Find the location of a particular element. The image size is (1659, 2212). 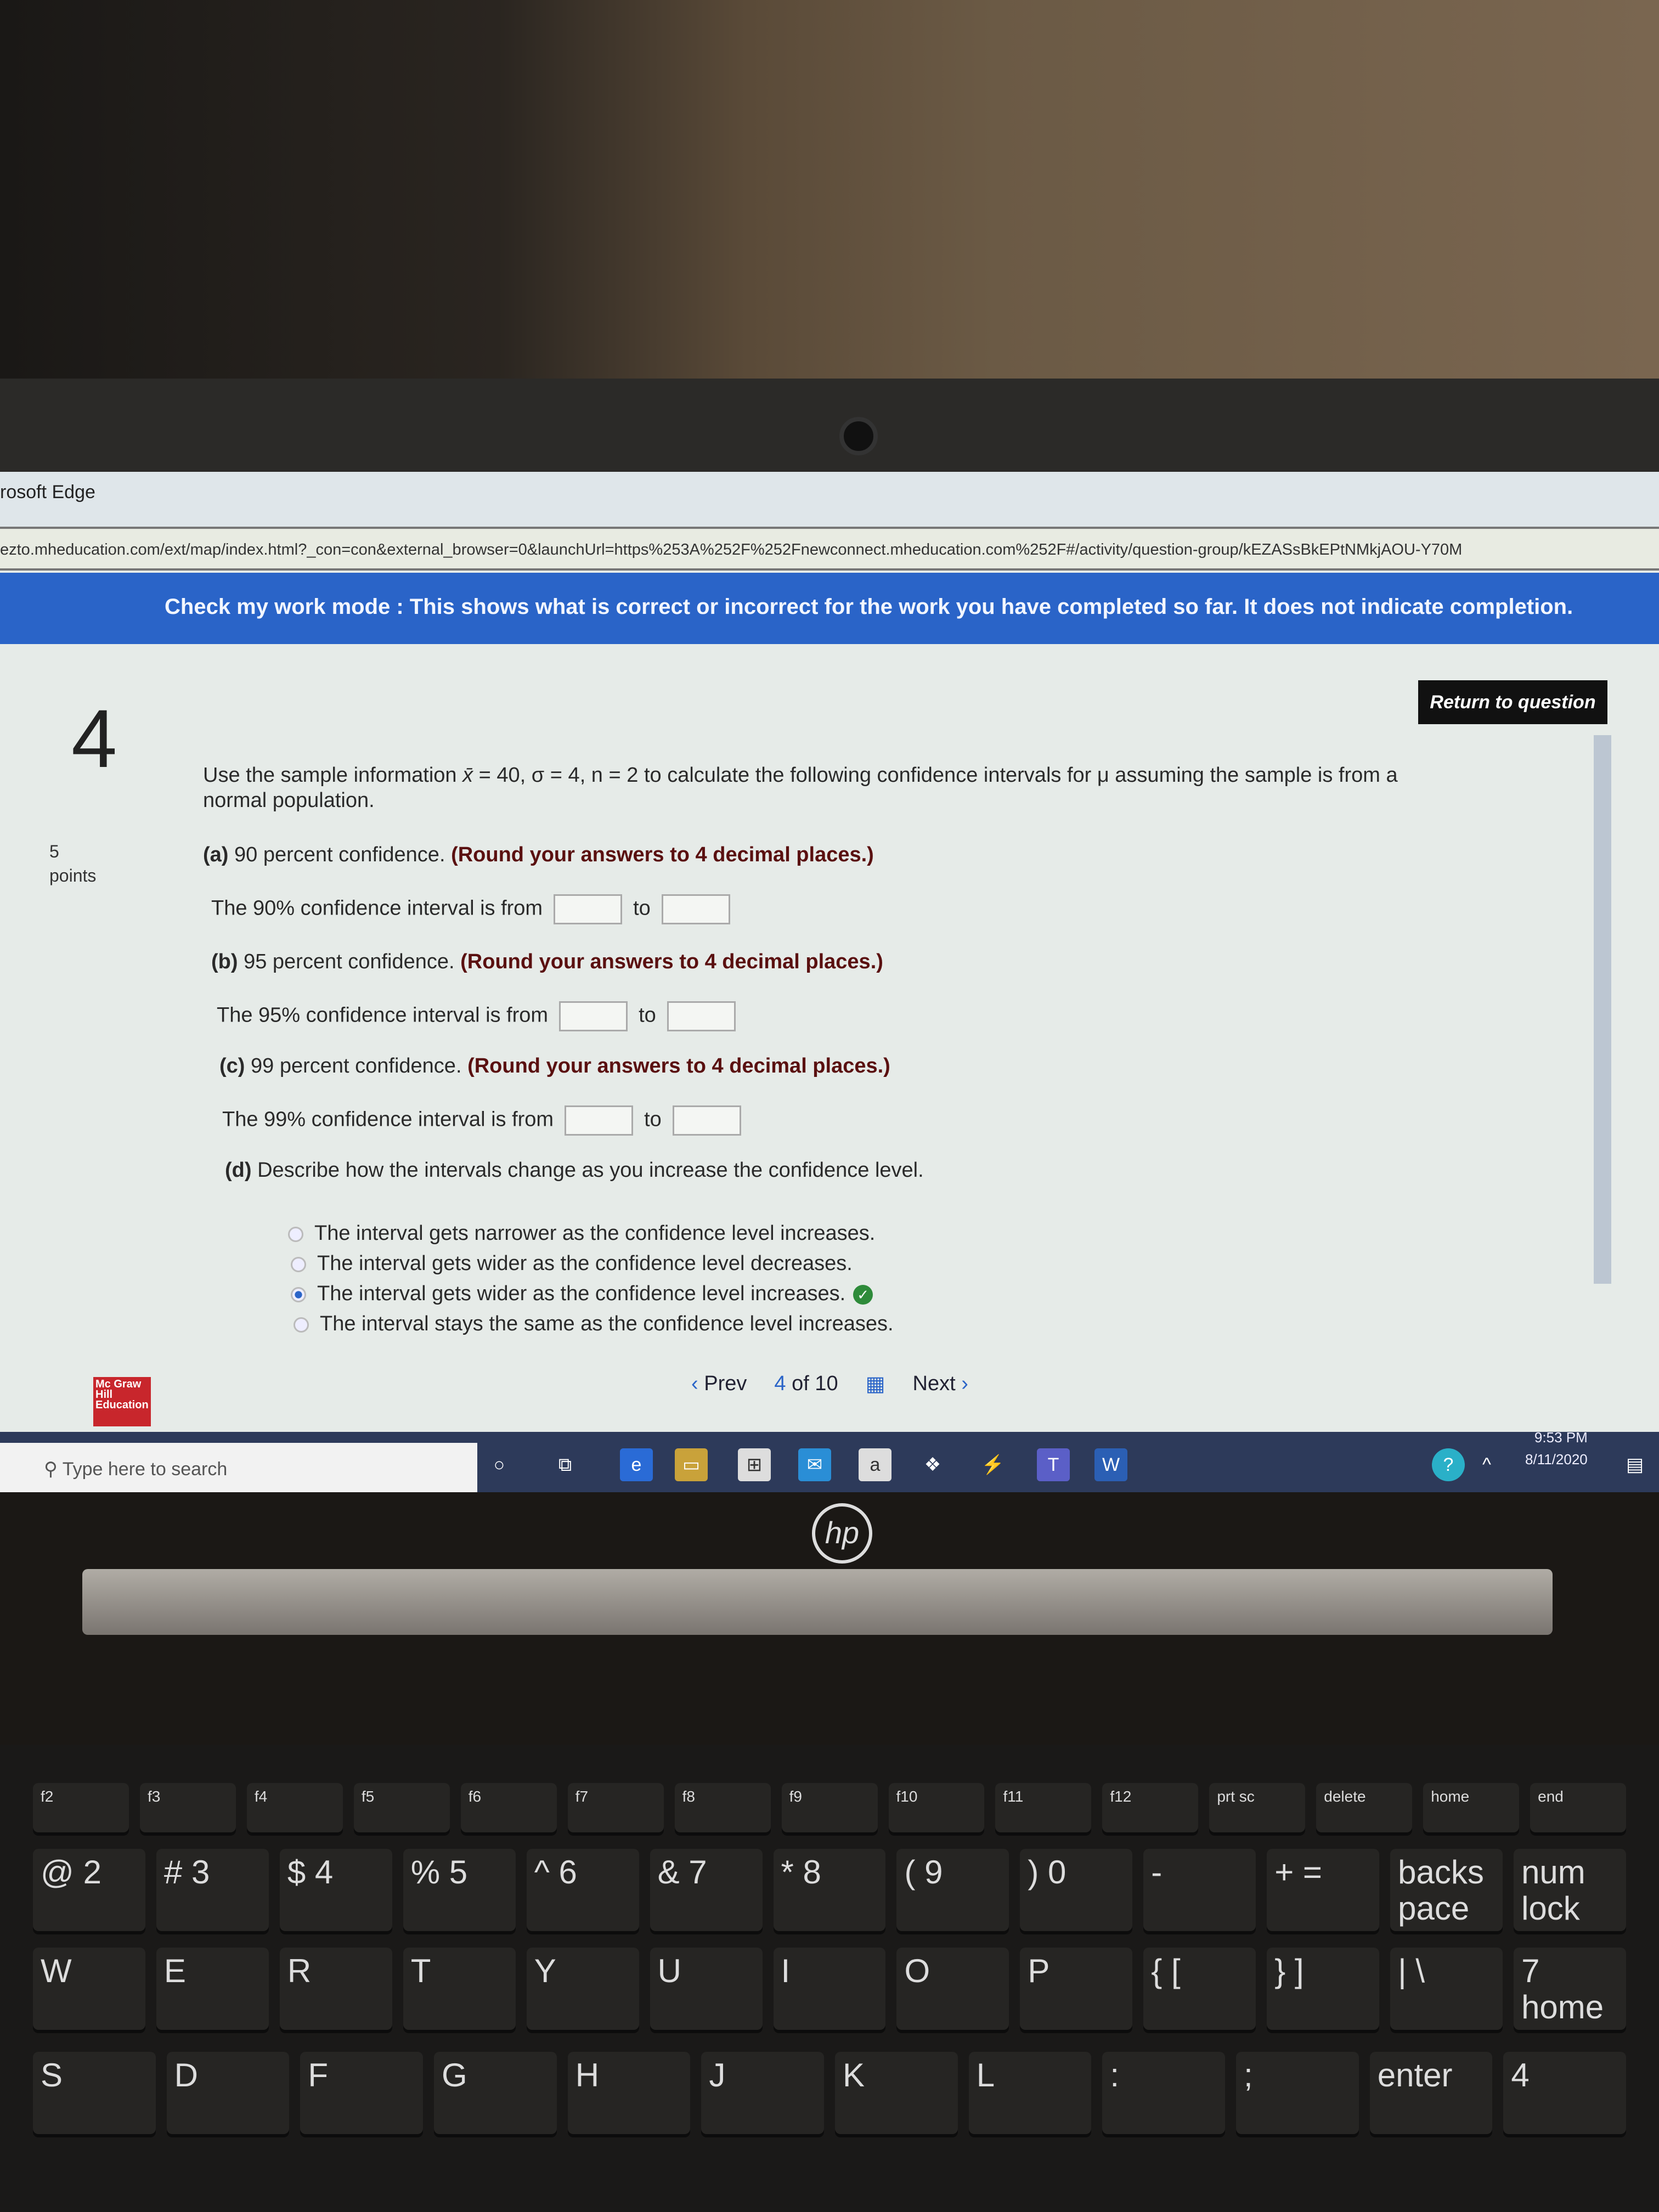

chevron-left-icon: ‹ is located at coordinates (697, 1383).